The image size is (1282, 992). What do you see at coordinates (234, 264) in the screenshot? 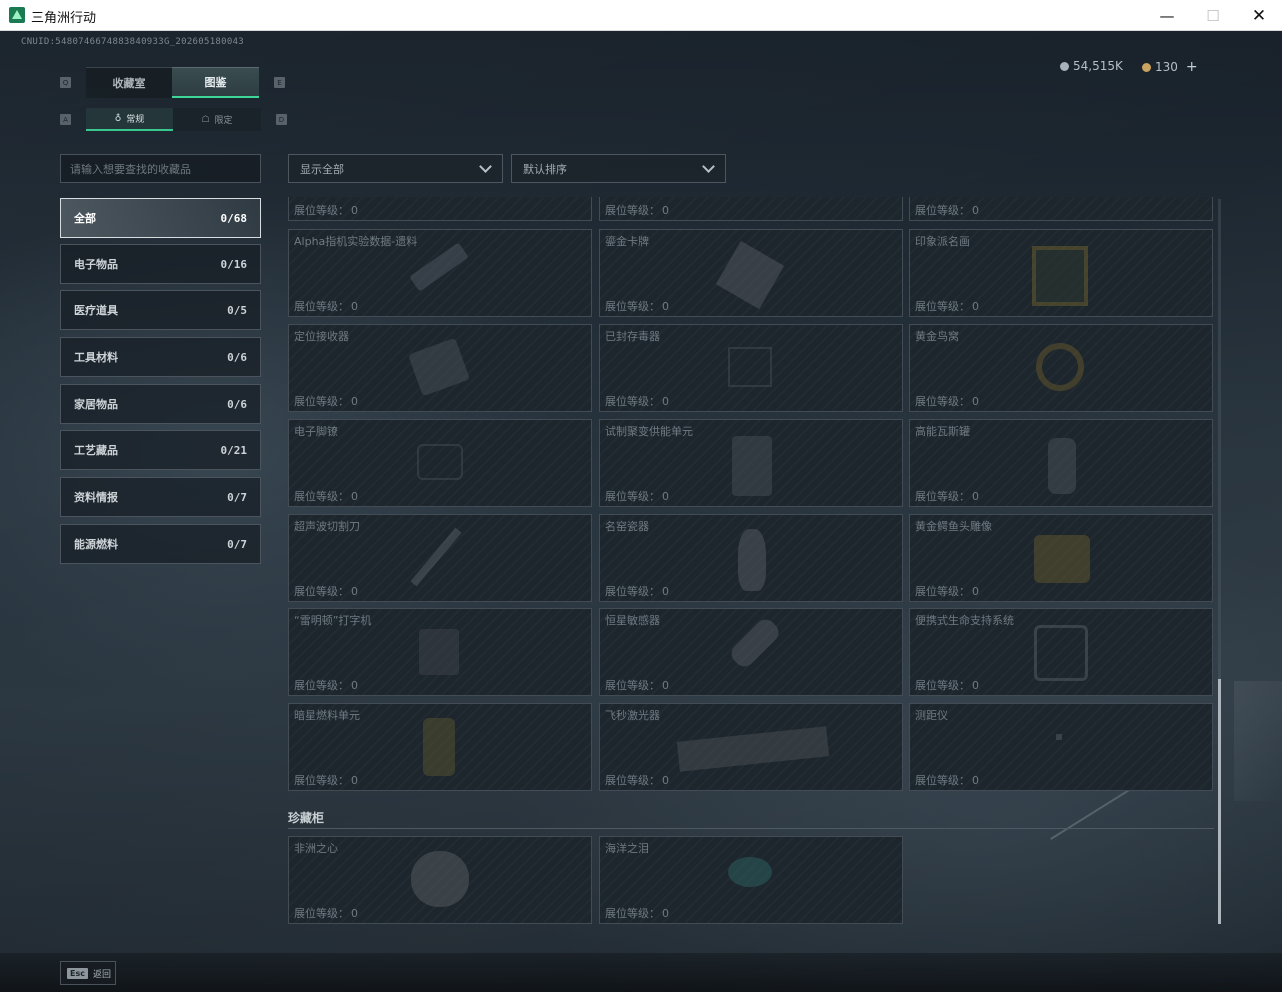
I see `category-count: 0/16` at bounding box center [234, 264].